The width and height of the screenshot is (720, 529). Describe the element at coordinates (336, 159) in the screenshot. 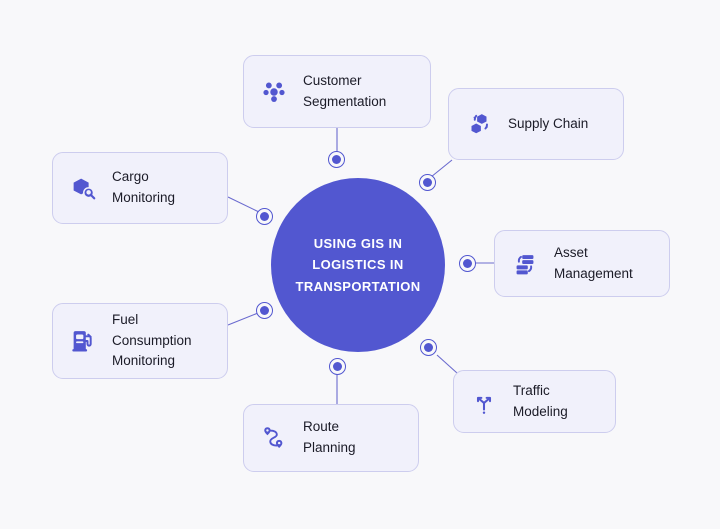

I see `knob-customer-segmentation` at that location.